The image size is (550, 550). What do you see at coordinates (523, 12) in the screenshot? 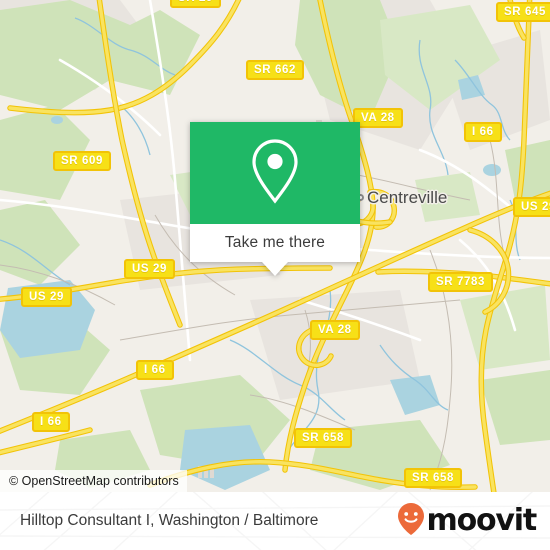
I see `road-shield: SR 645` at bounding box center [523, 12].